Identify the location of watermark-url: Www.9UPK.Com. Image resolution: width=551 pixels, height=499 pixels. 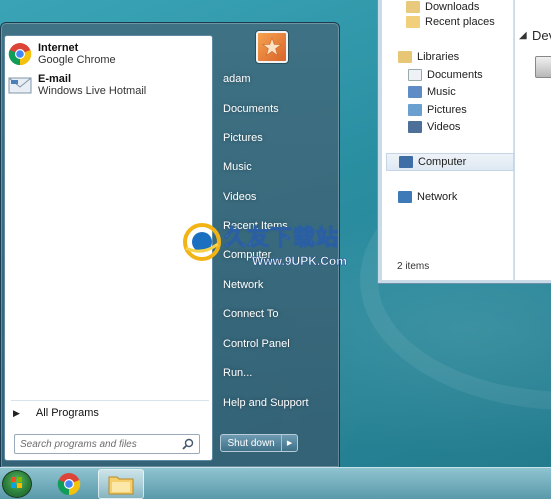
(299, 261).